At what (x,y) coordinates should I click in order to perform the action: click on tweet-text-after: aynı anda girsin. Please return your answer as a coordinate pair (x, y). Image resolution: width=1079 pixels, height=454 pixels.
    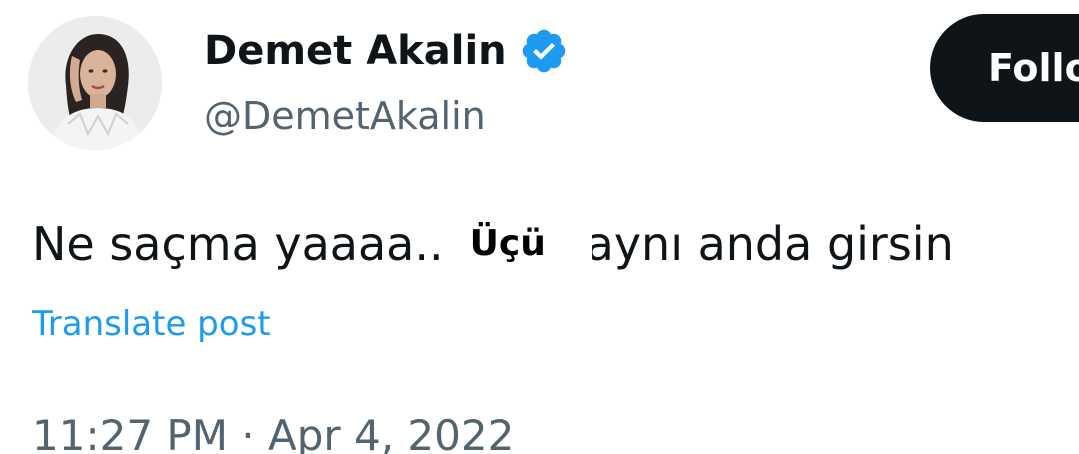
    Looking at the image, I should click on (769, 244).